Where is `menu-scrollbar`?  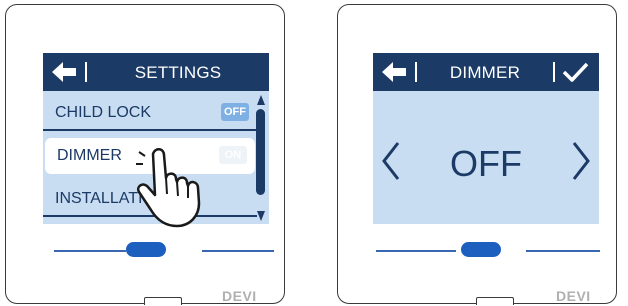
menu-scrollbar is located at coordinates (261, 158).